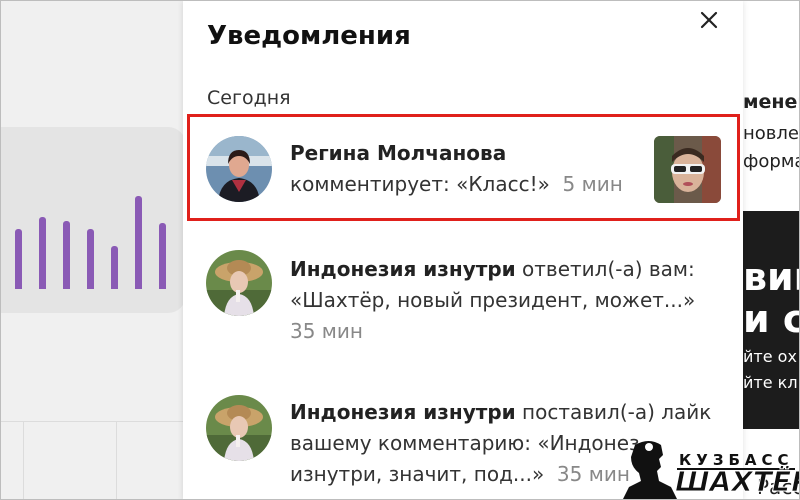 The image size is (800, 500). I want to click on miner-silhouette-icon, so click(650, 470).